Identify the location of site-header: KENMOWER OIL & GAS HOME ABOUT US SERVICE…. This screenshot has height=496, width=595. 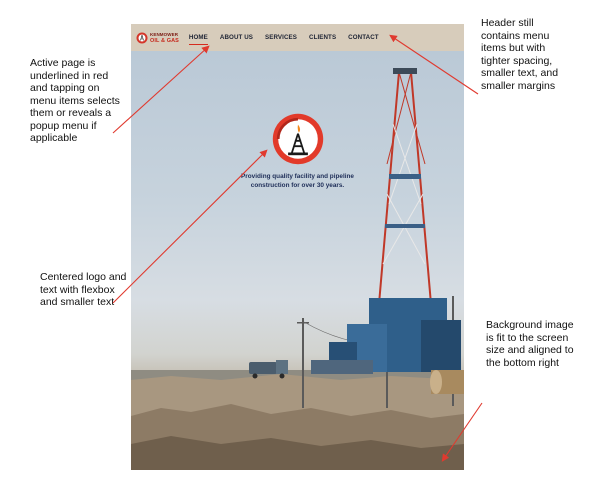
(297, 37).